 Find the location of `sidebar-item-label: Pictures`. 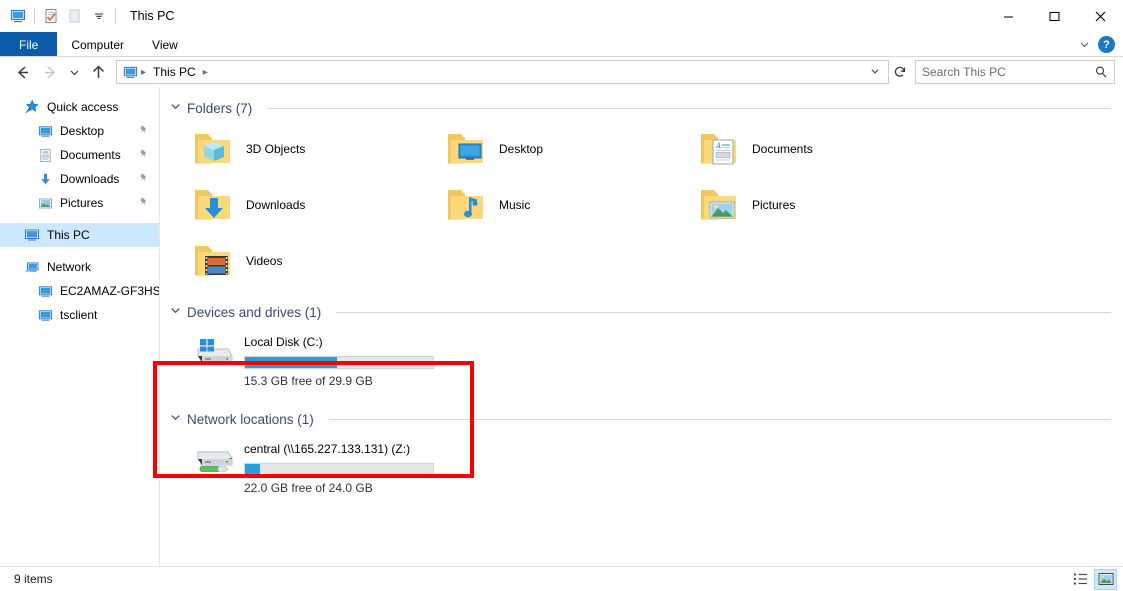

sidebar-item-label: Pictures is located at coordinates (82, 203).